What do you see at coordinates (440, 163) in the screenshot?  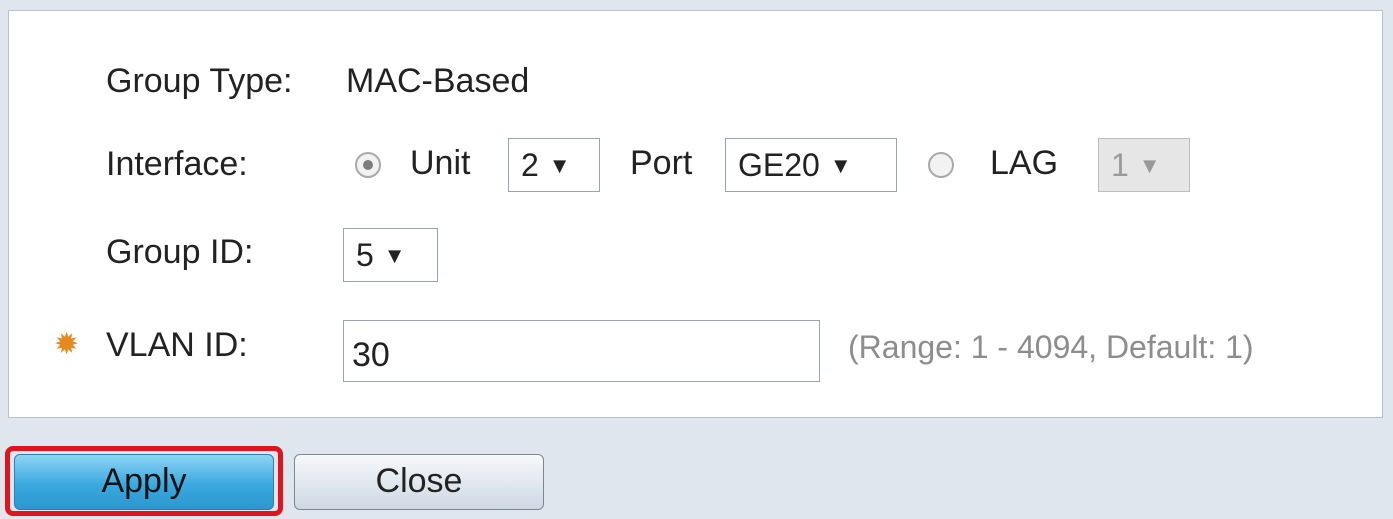 I see `unit-label: Unit` at bounding box center [440, 163].